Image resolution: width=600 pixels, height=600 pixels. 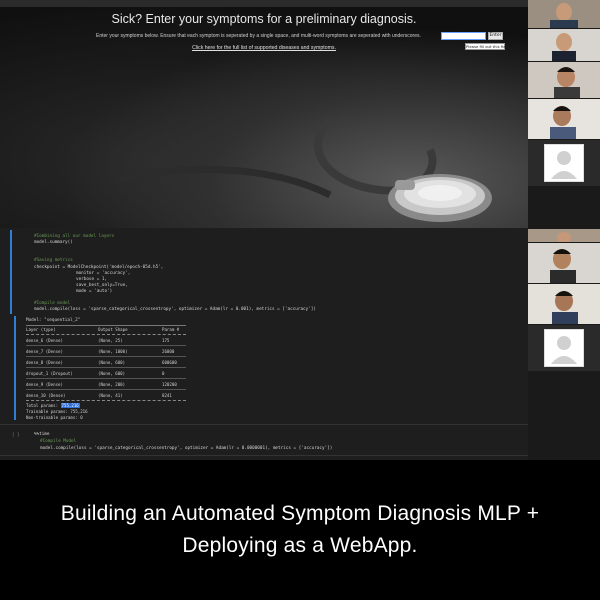 I want to click on table-cell: 8241, so click(x=167, y=395).